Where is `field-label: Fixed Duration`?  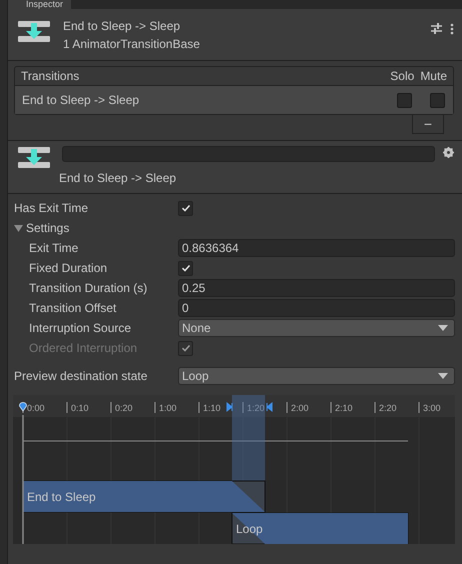 field-label: Fixed Duration is located at coordinates (68, 268).